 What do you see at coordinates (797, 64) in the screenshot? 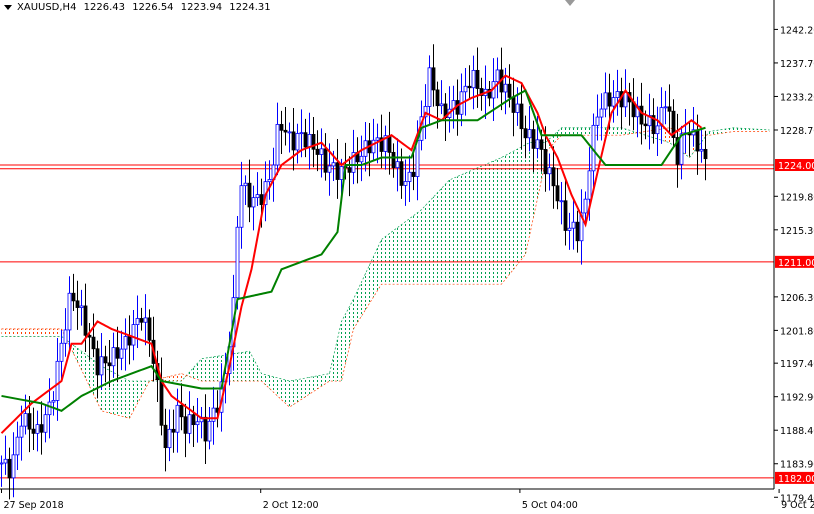
I see `y-tick-label: 1237.70` at bounding box center [797, 64].